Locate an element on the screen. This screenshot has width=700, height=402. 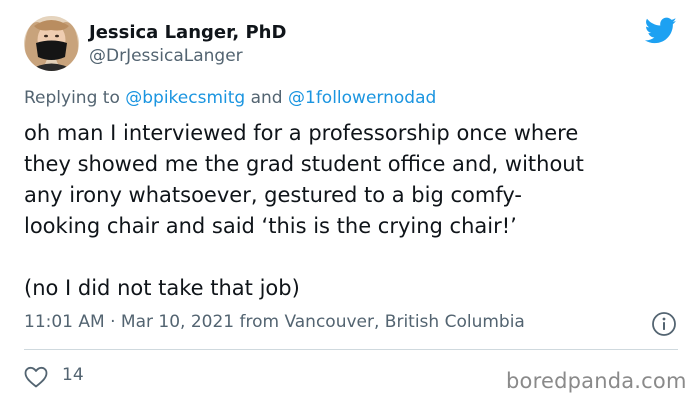
twitter-bird-icon is located at coordinates (661, 31).